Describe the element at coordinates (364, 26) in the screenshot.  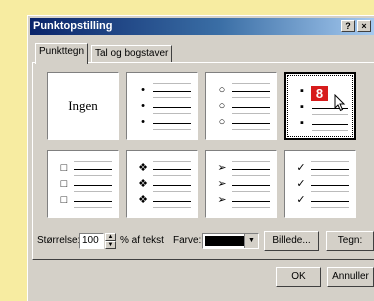
I see `close-icon: ×` at that location.